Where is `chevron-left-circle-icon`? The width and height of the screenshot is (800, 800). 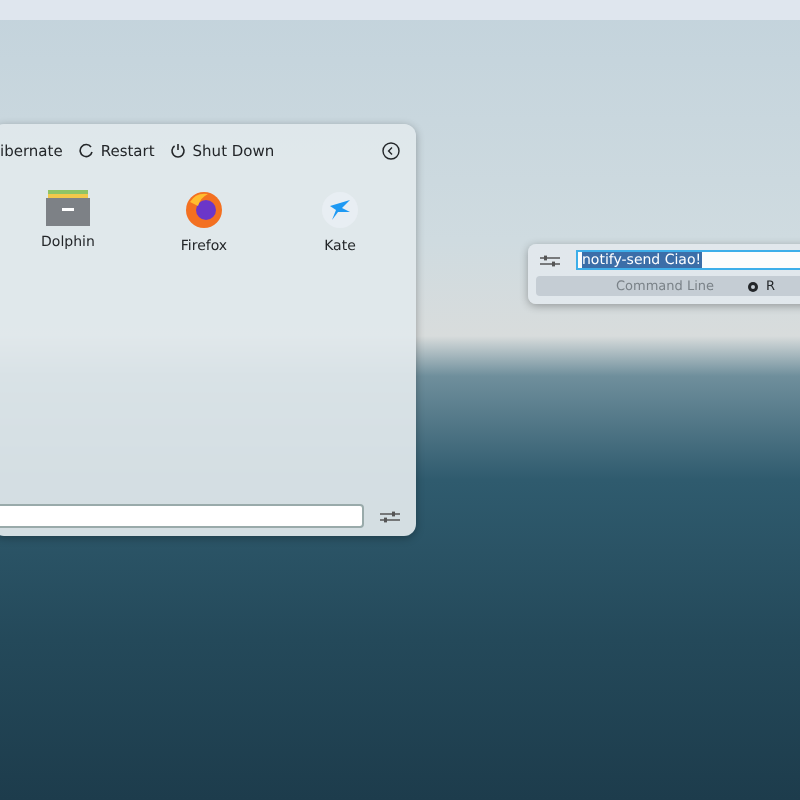
chevron-left-circle-icon is located at coordinates (391, 150).